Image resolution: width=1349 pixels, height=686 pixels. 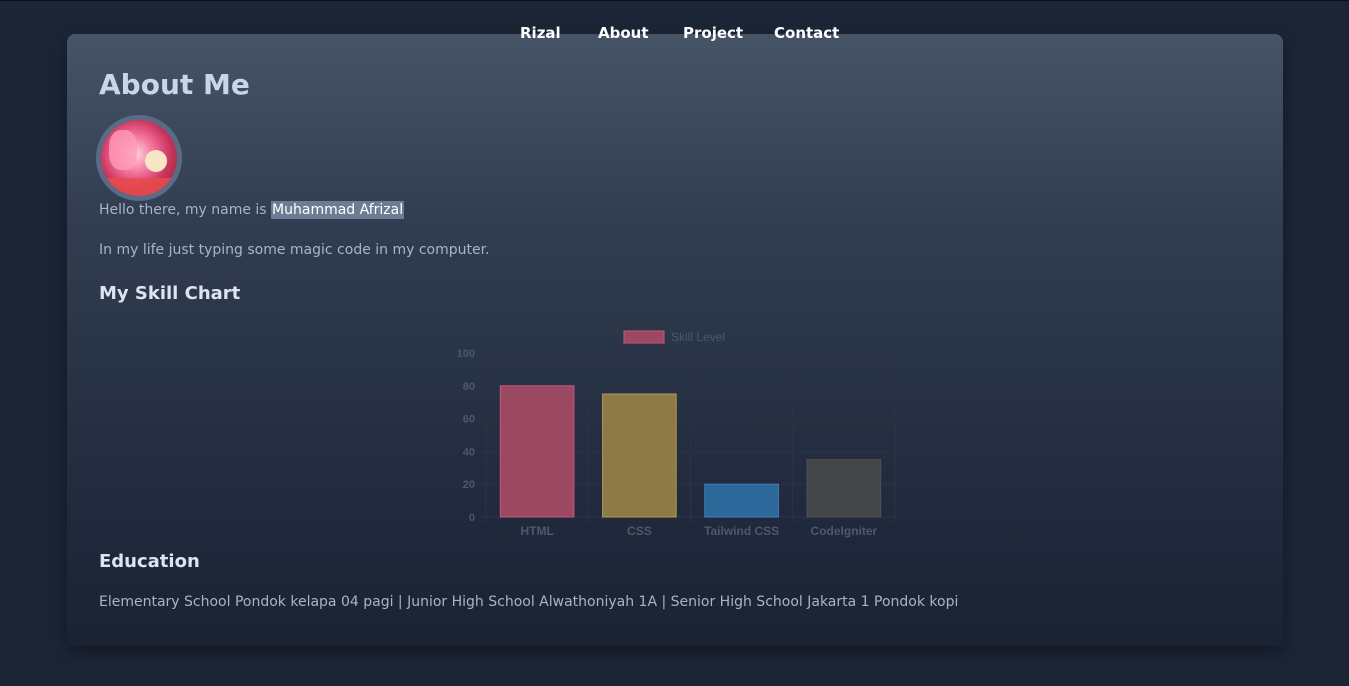 I want to click on nav-brand-link: Rizal, so click(x=540, y=33).